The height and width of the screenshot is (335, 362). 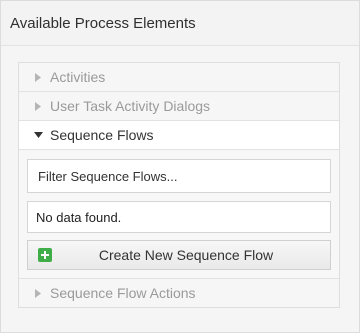 I want to click on filter-sequence-flows-input, so click(x=179, y=176).